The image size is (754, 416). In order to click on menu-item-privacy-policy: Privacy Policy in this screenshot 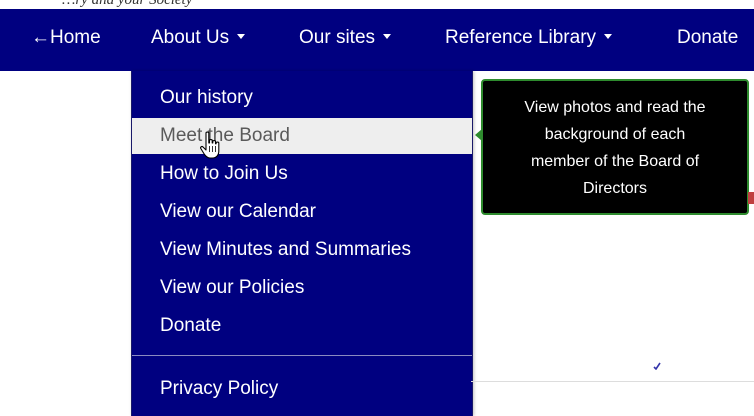, I will do `click(302, 389)`.